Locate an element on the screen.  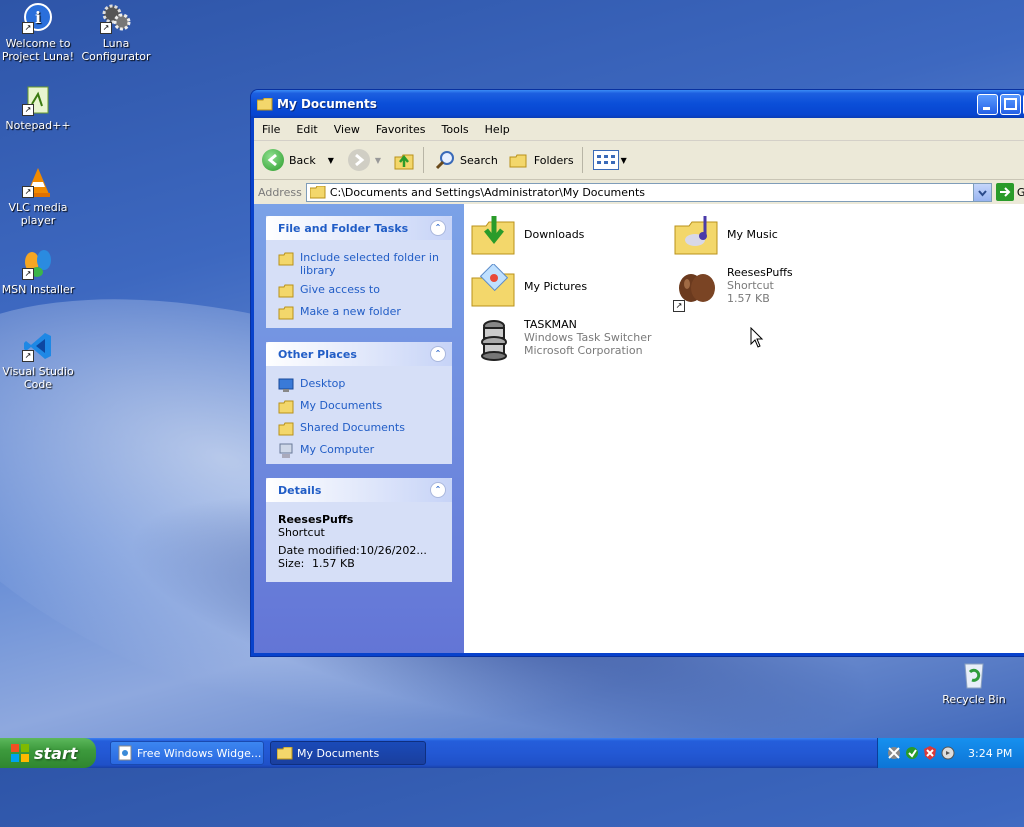
file-item-downloads: Downloads is located at coordinates (527, 236).